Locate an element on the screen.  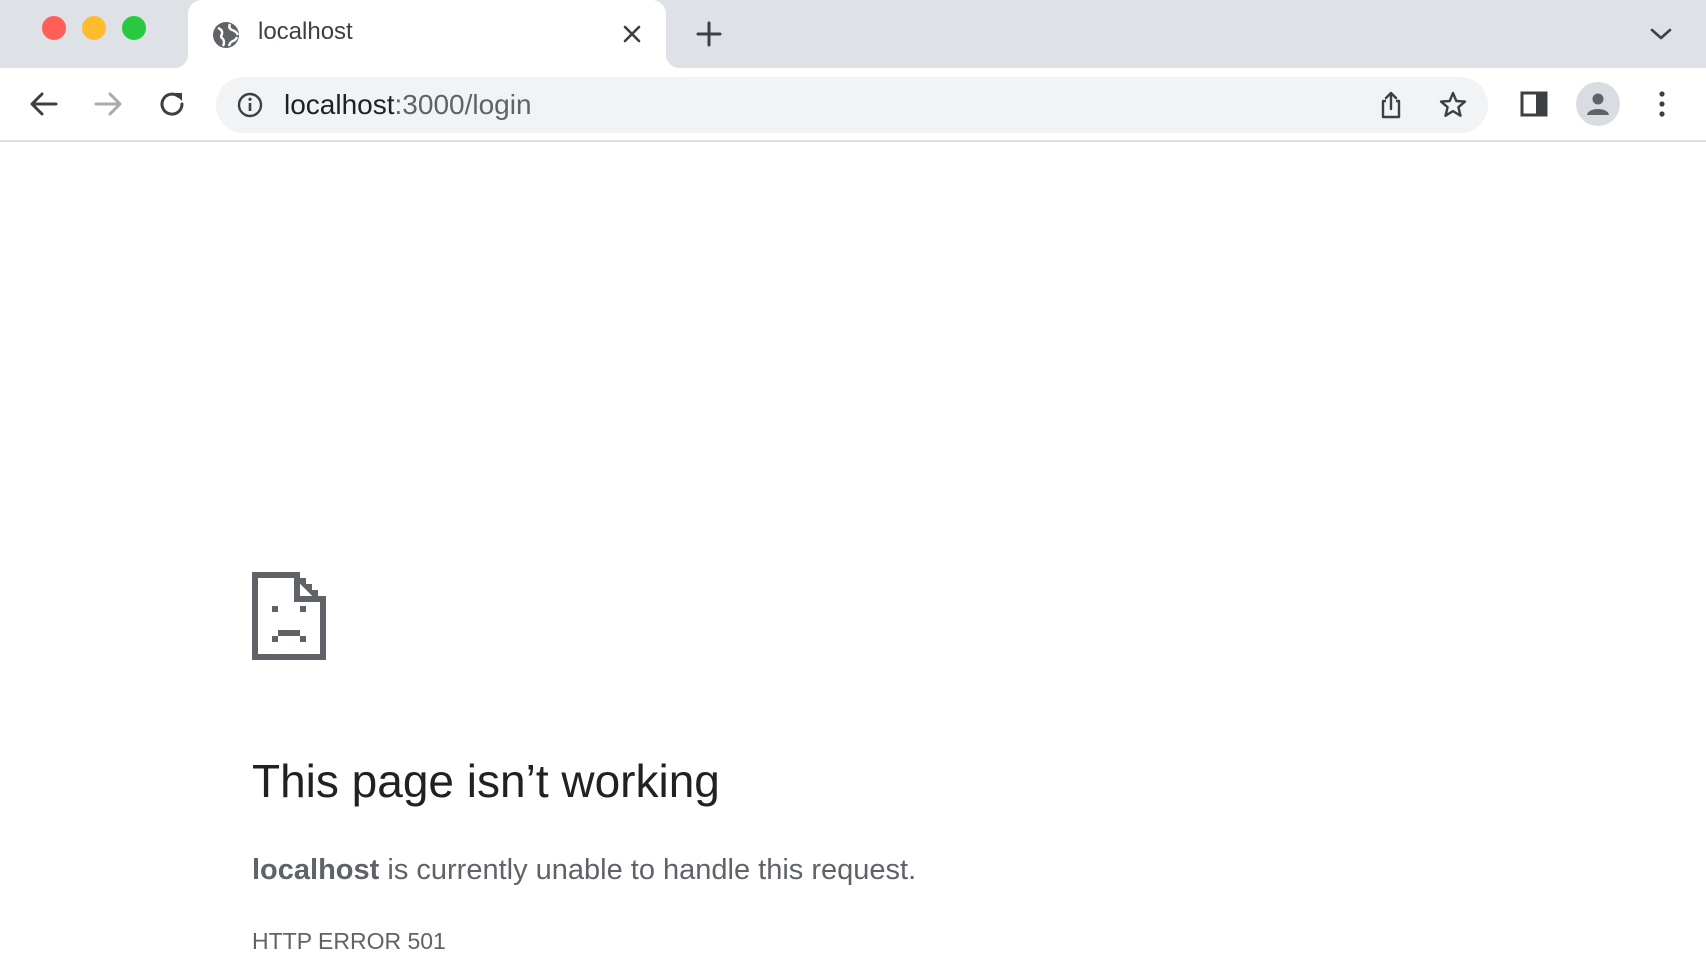
chevron-down-icon is located at coordinates (1661, 34).